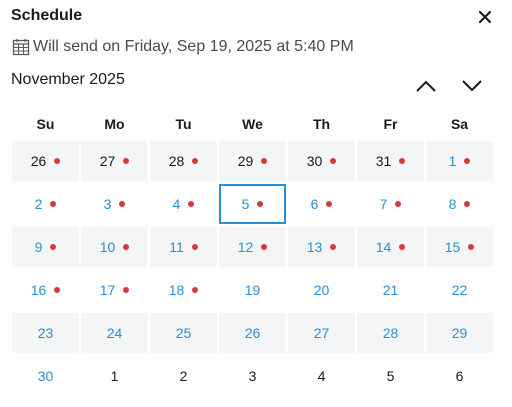 This screenshot has width=512, height=407. I want to click on day-cell: 20, so click(321, 290).